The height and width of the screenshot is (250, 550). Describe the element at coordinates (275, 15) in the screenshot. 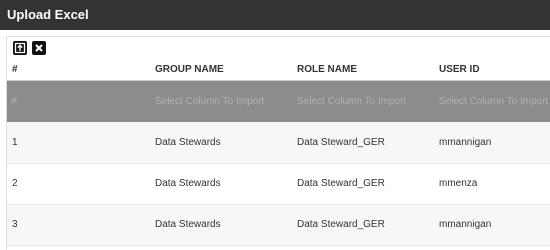

I see `window-title: Upload Excel` at that location.